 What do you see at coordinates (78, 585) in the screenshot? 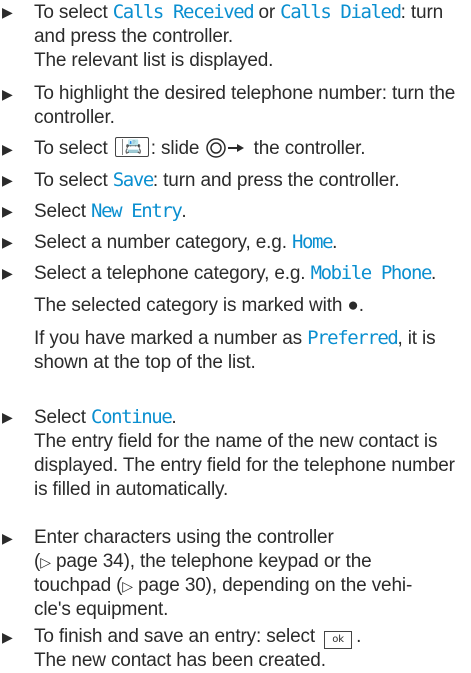
I see `step-text: touchpad (` at bounding box center [78, 585].